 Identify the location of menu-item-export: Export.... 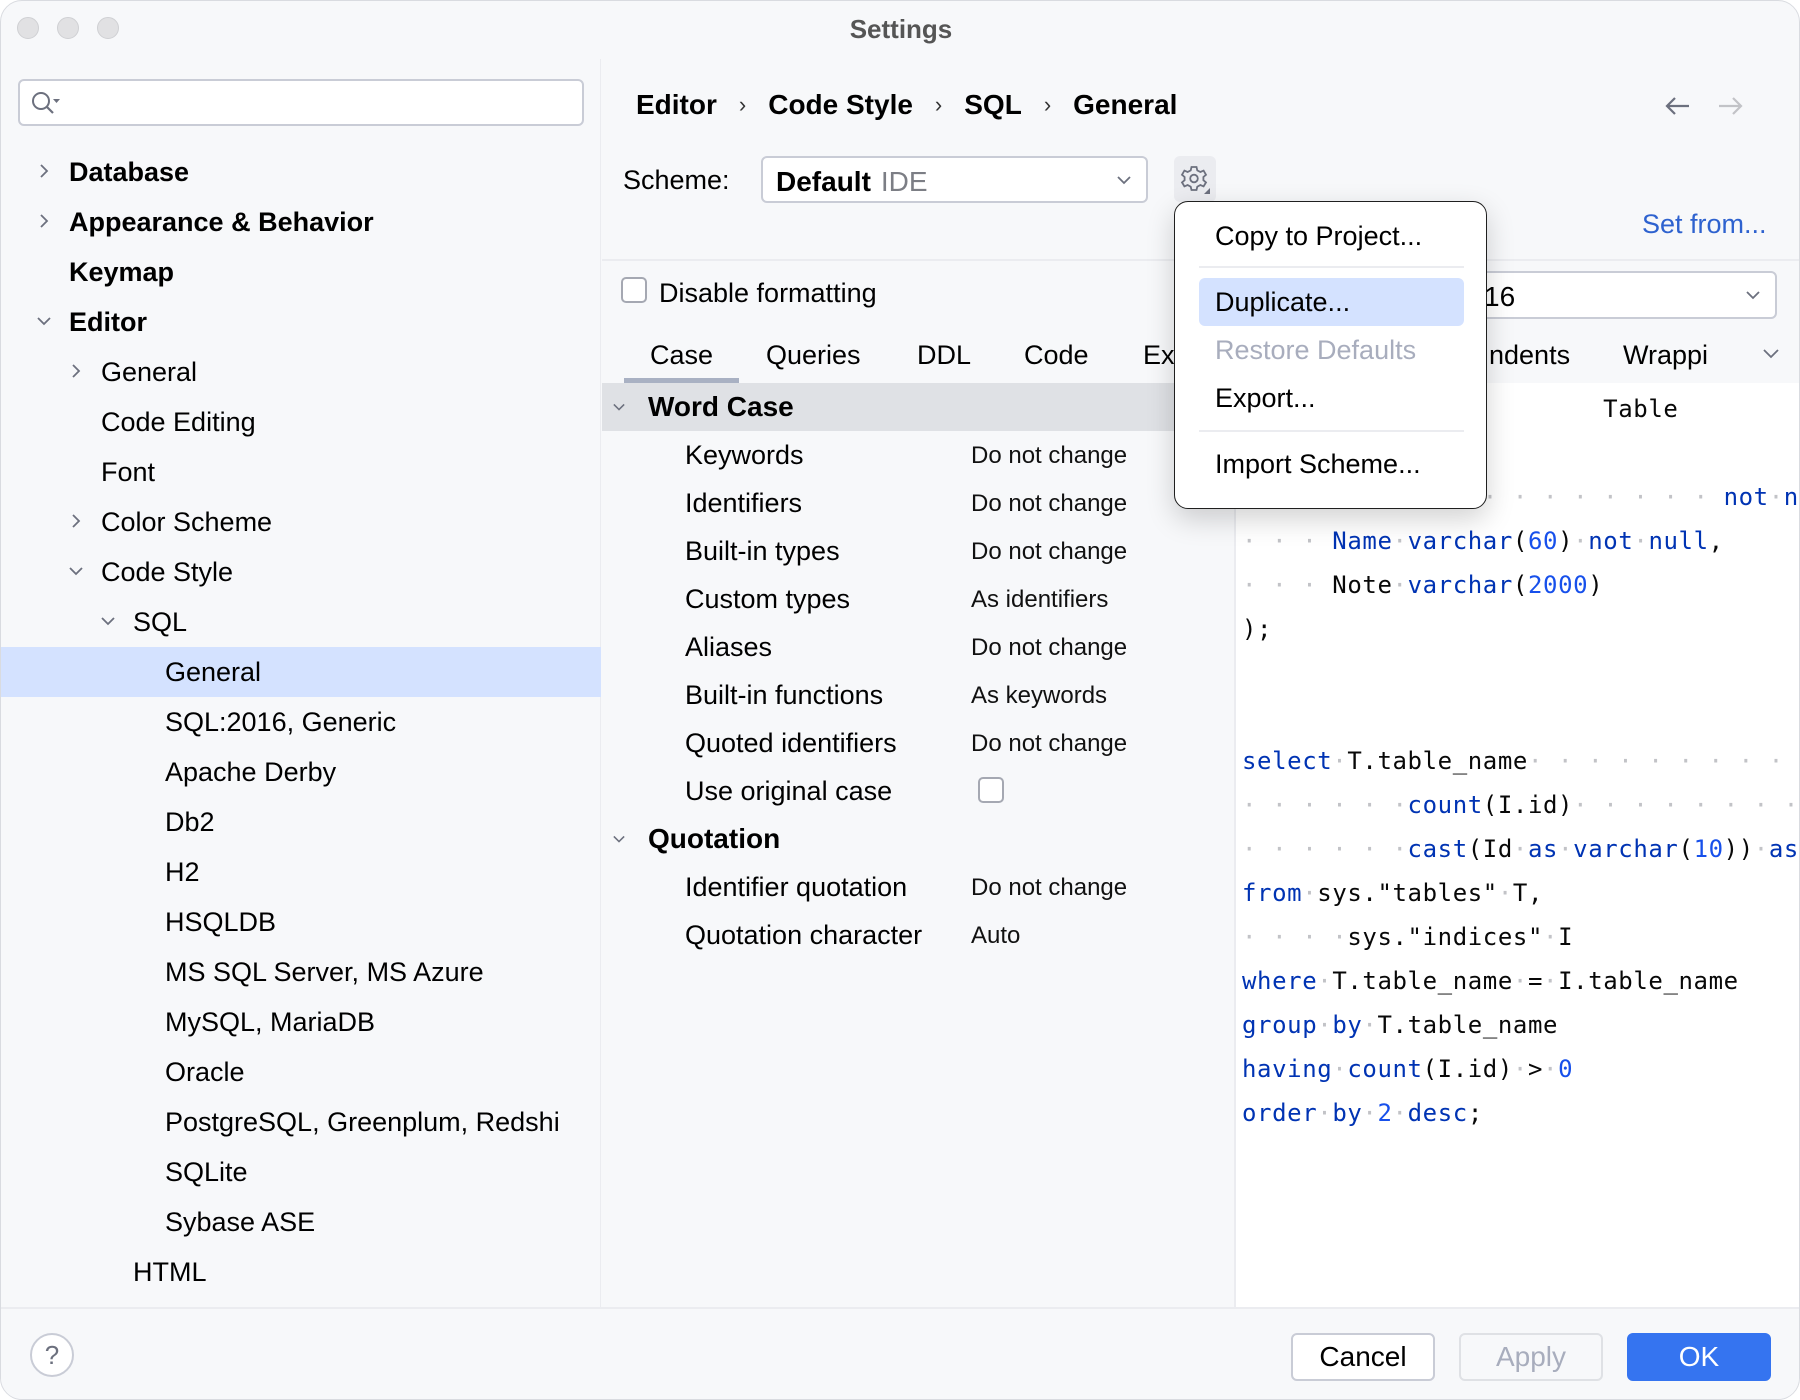
(1331, 398).